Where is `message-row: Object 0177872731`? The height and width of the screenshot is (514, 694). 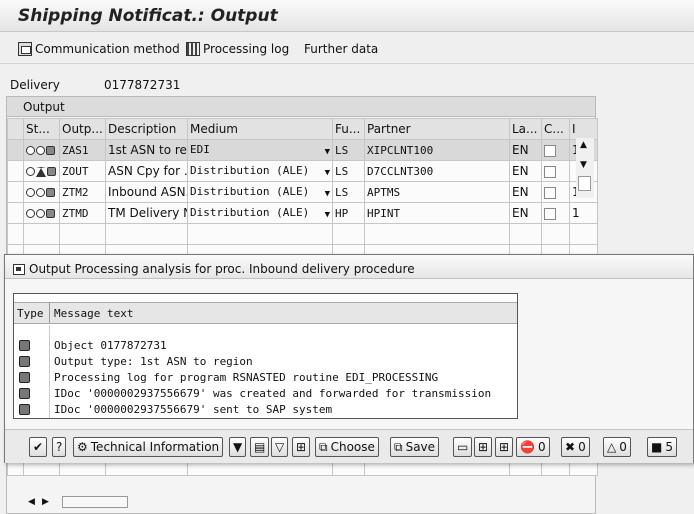
message-row: Object 0177872731 is located at coordinates (265, 346).